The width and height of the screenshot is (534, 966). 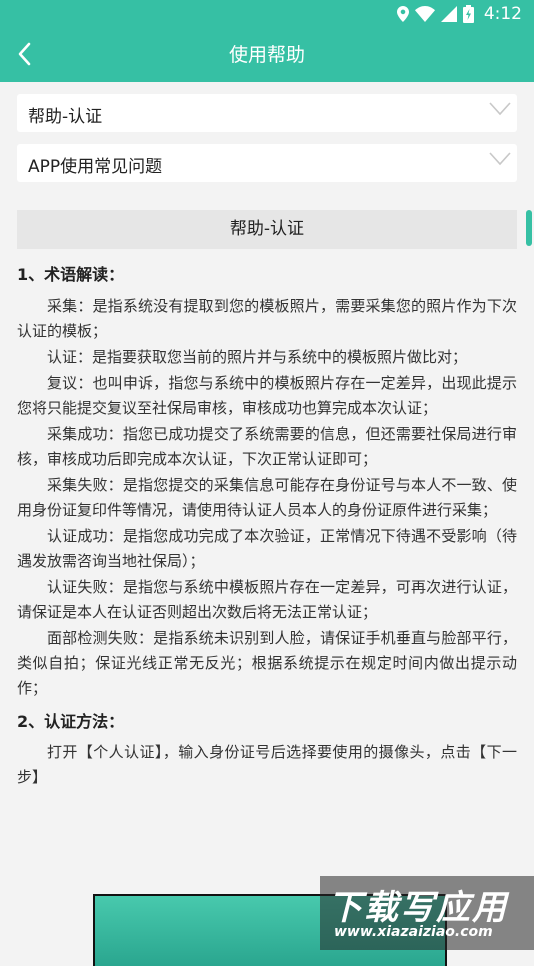 I want to click on term-paragraph: 采集：是指系统没有提取到您的模板照片，需要采集您的照片作为下次认证的模板；, so click(x=267, y=318).